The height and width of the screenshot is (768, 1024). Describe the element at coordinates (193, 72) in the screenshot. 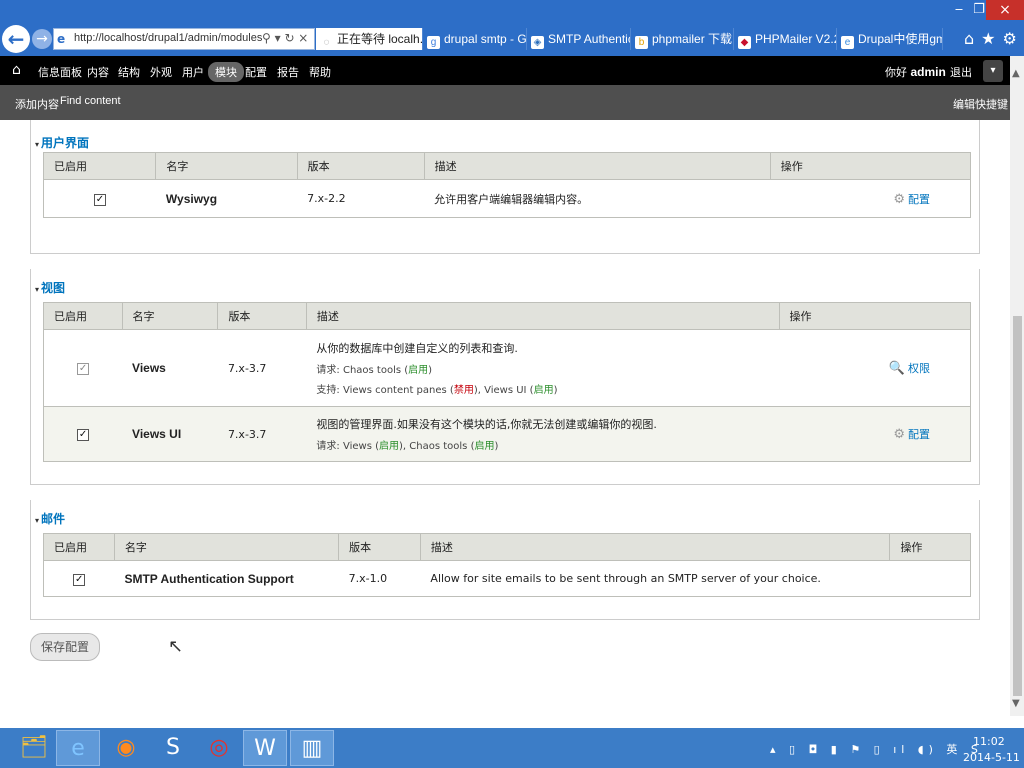

I see `toolbar-menu-item: 用户` at that location.